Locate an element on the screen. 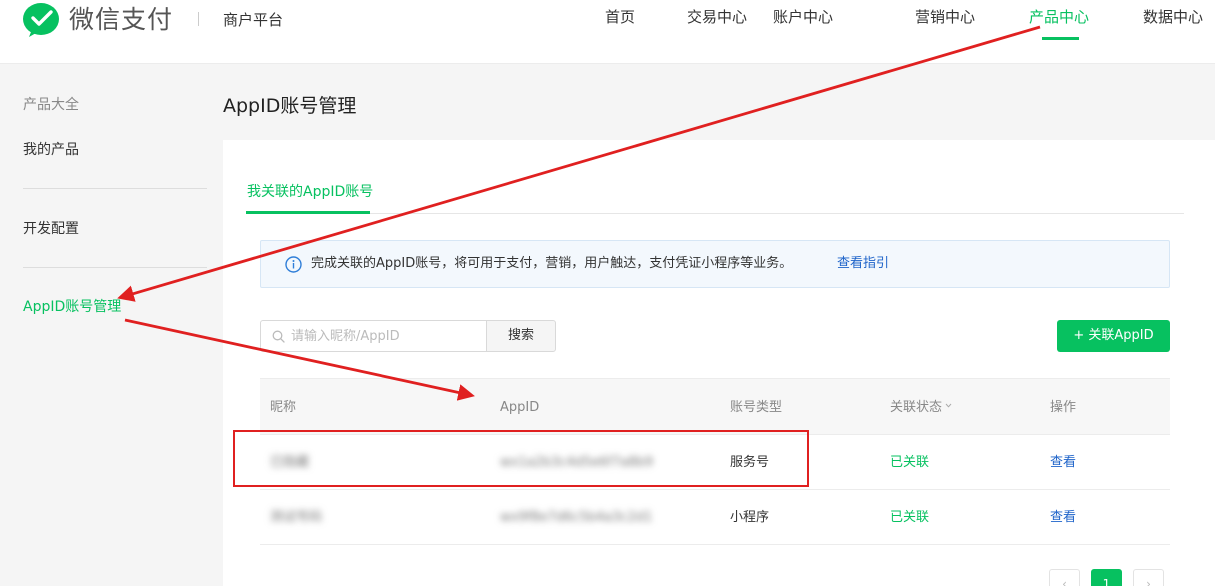  pagination-next-button: › is located at coordinates (1148, 577).